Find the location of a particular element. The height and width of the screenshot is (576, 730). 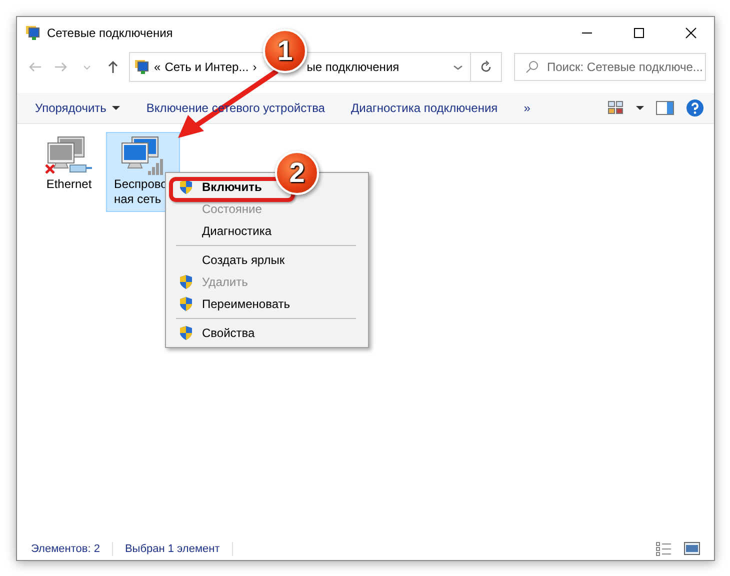

toolbar-button: Упорядочить is located at coordinates (77, 108).